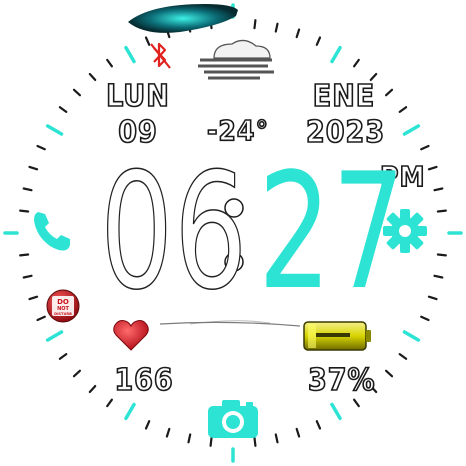  Describe the element at coordinates (174, 231) in the screenshot. I see `hours-display: 06` at that location.